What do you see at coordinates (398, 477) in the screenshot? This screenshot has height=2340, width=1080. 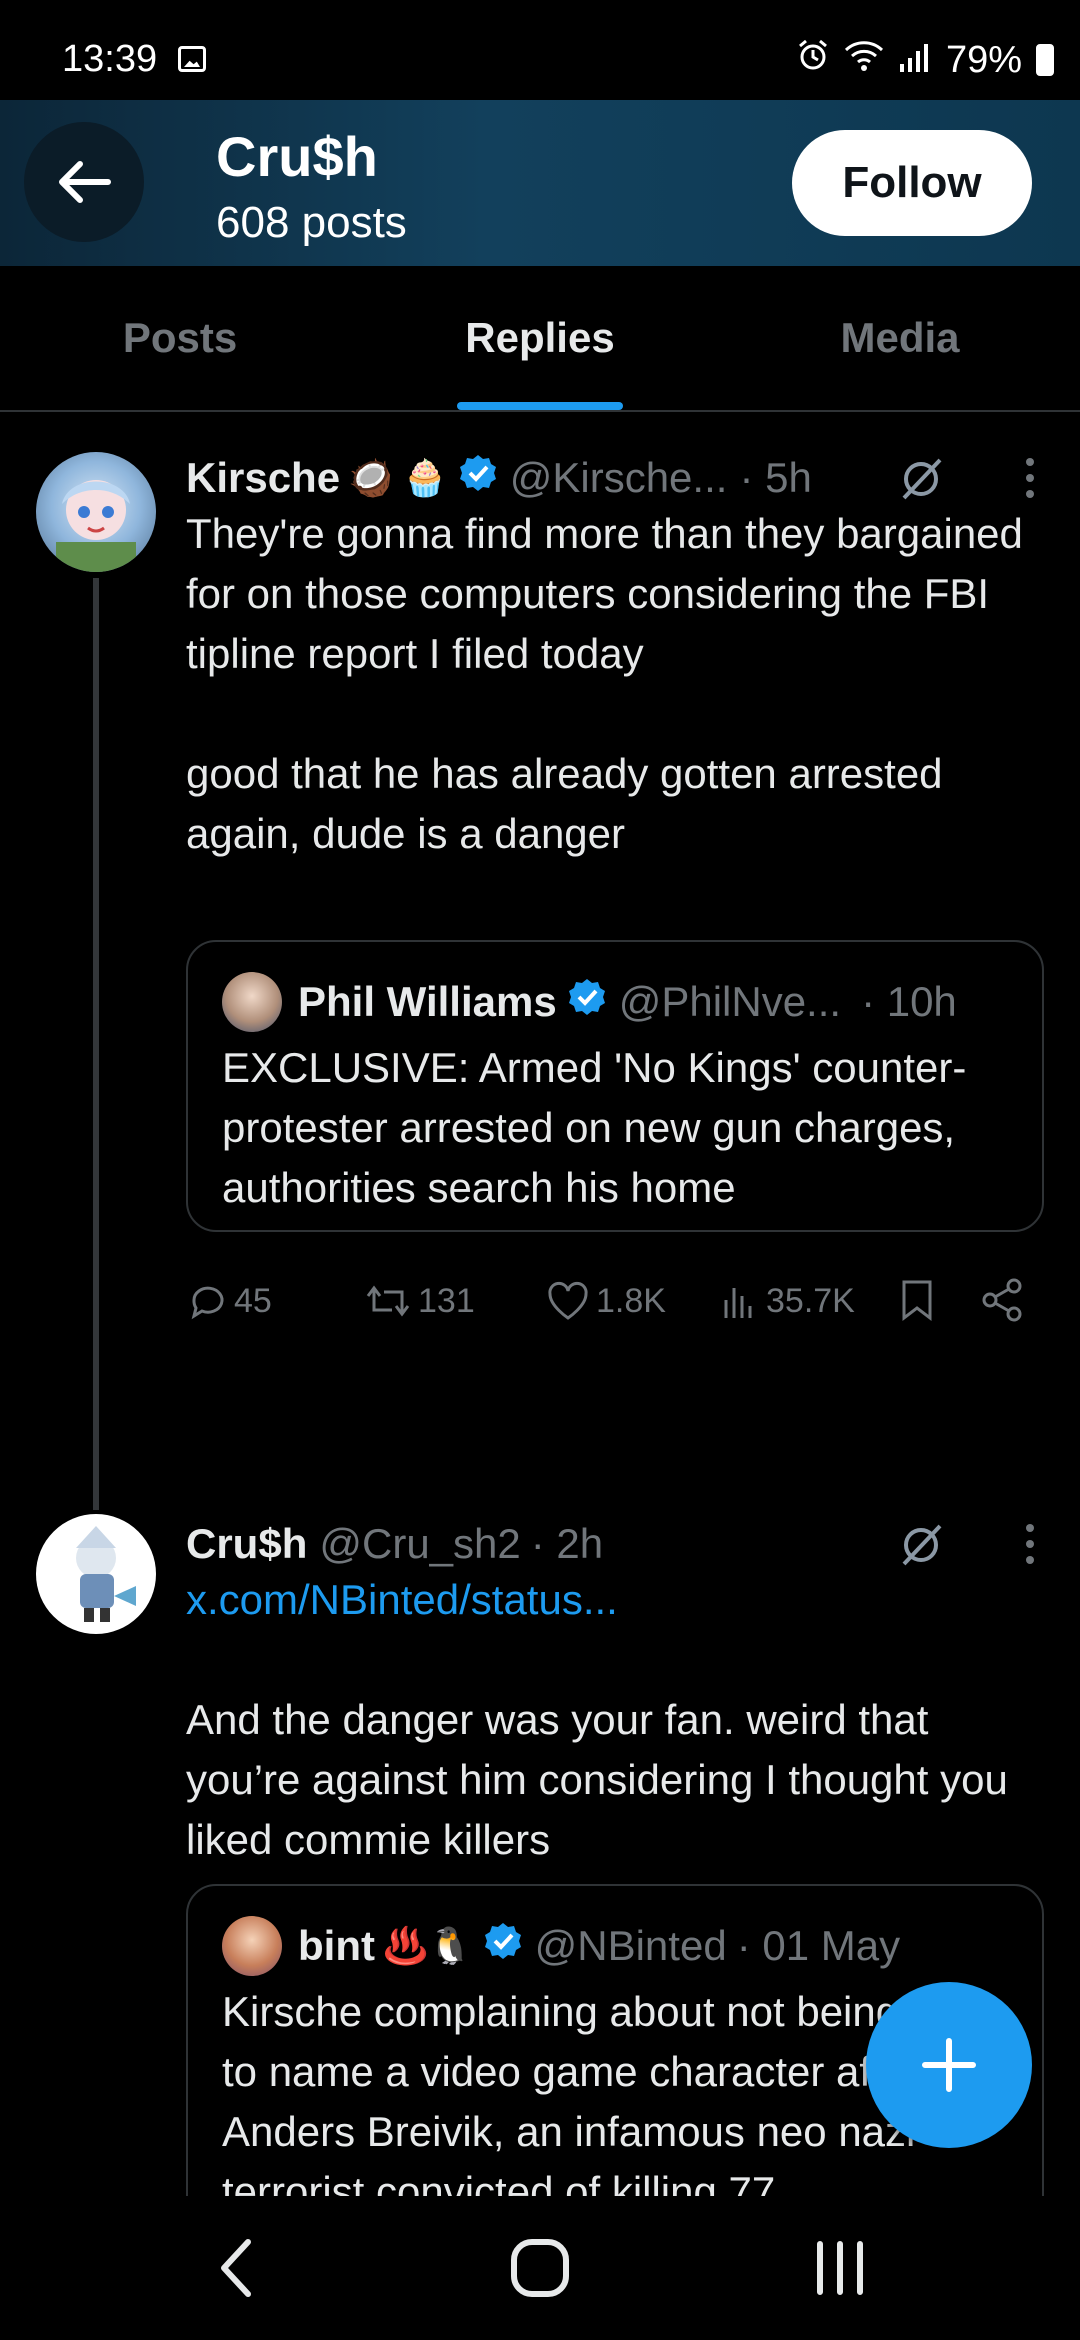 I see `name-emojis: 🥥 🧁` at bounding box center [398, 477].